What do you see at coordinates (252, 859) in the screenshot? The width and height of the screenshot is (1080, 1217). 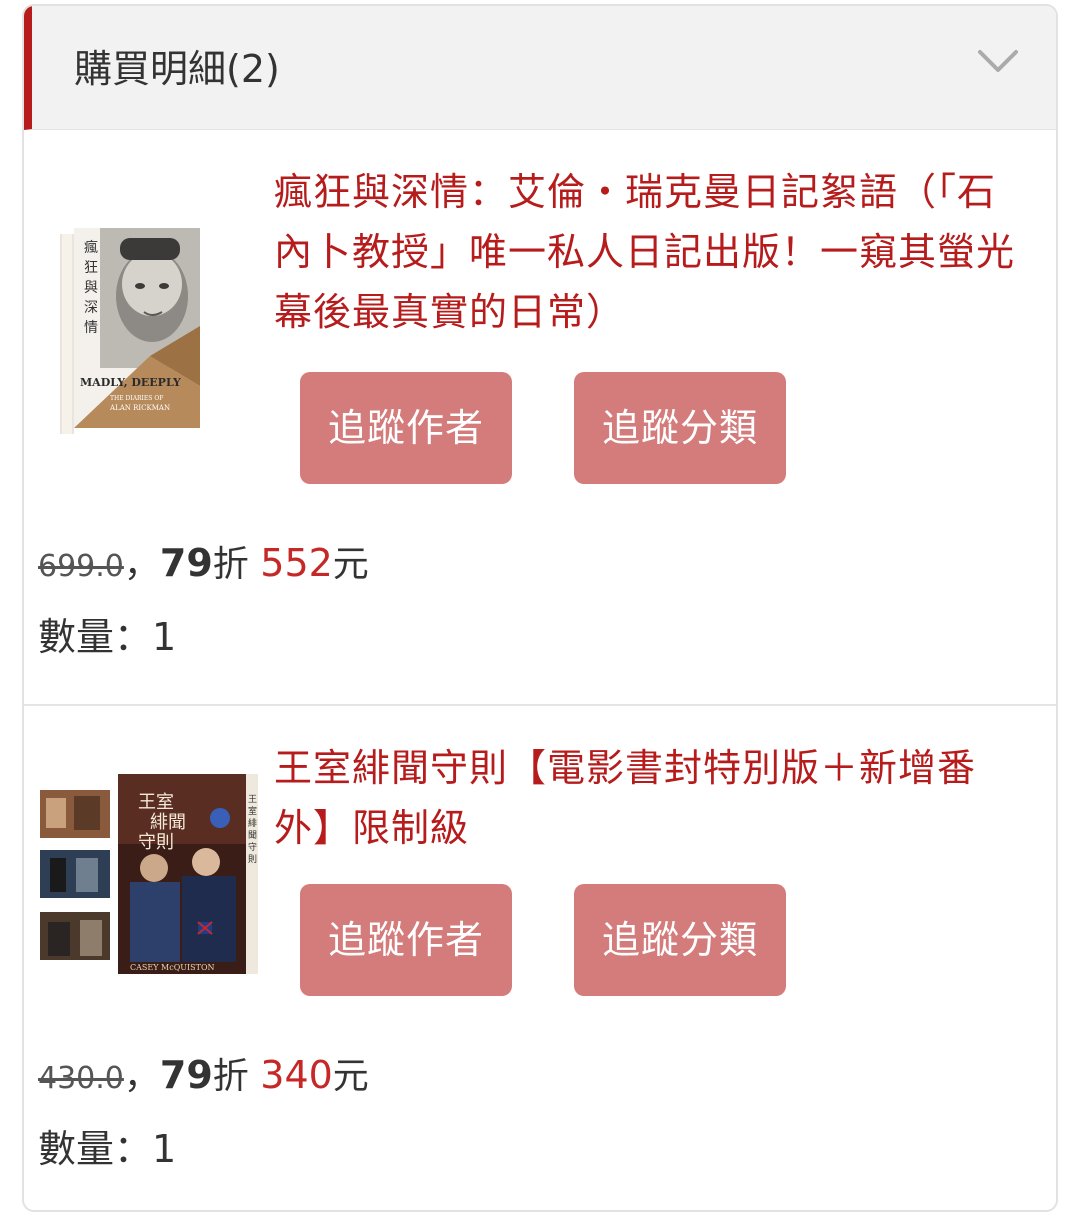 I see `svg-text: 則` at bounding box center [252, 859].